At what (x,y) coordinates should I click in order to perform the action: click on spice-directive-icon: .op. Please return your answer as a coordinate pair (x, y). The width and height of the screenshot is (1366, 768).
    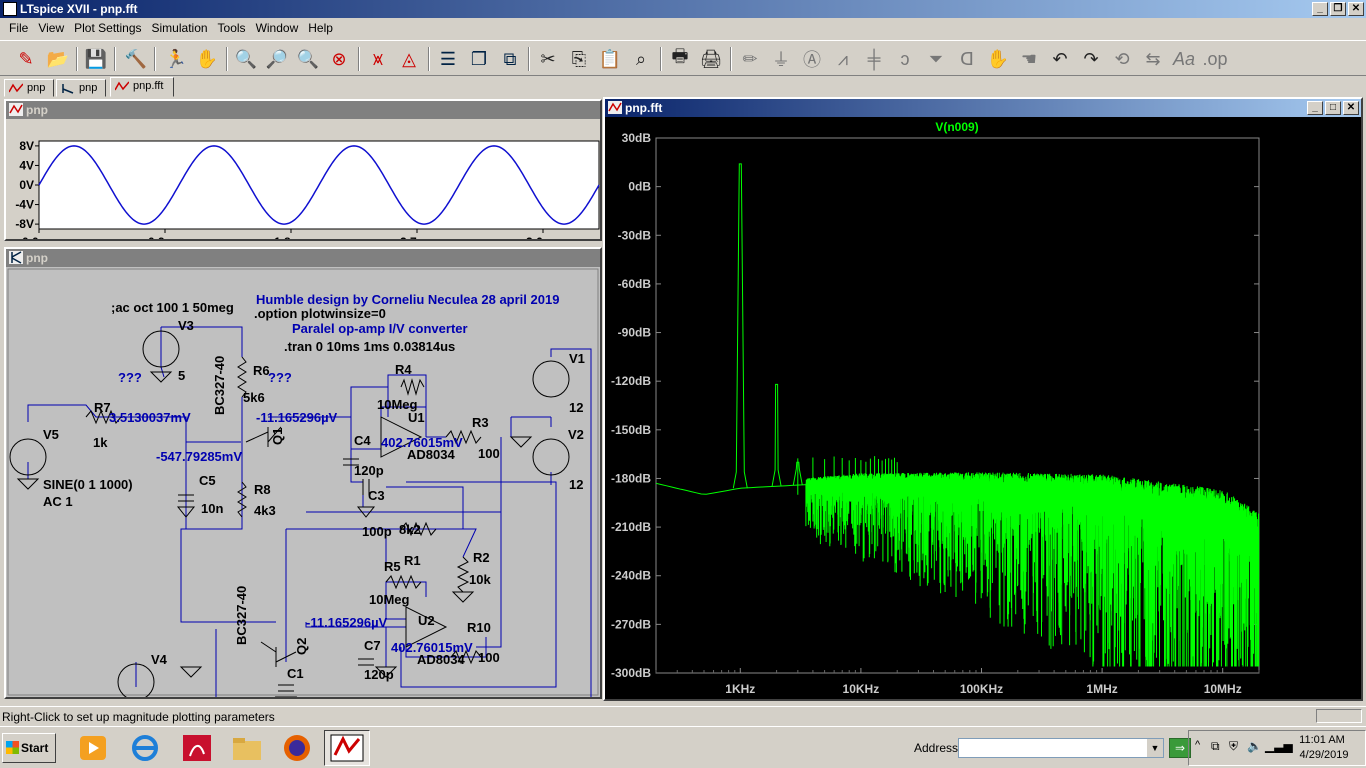
    Looking at the image, I should click on (1215, 59).